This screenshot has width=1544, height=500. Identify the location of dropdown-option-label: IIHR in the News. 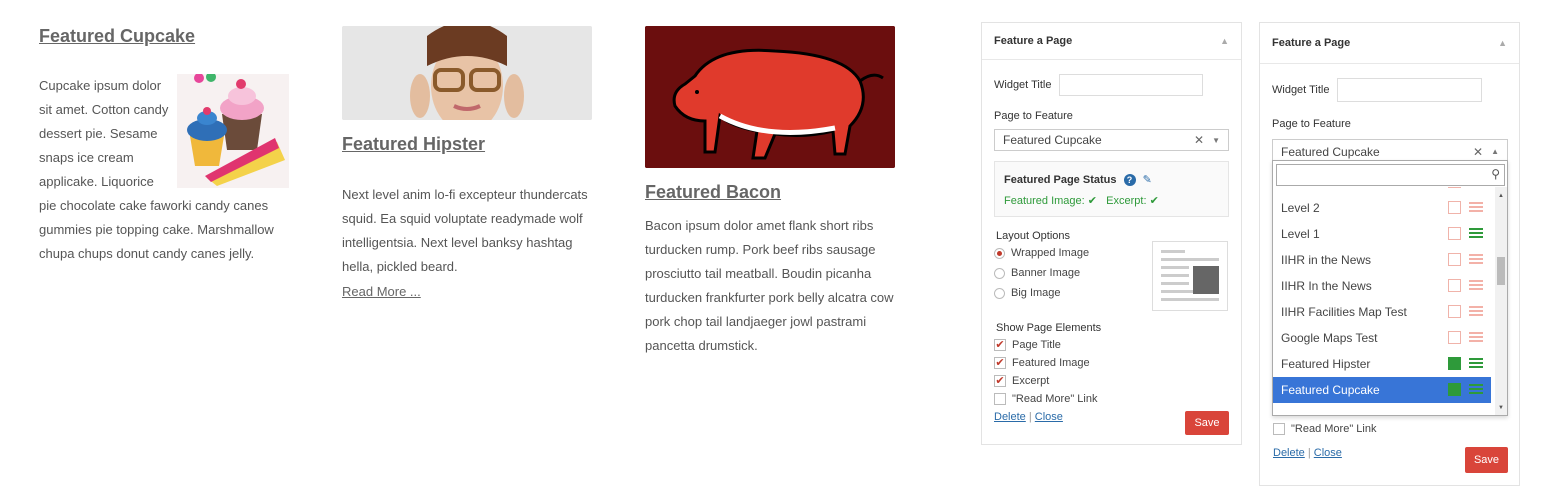
(1326, 260).